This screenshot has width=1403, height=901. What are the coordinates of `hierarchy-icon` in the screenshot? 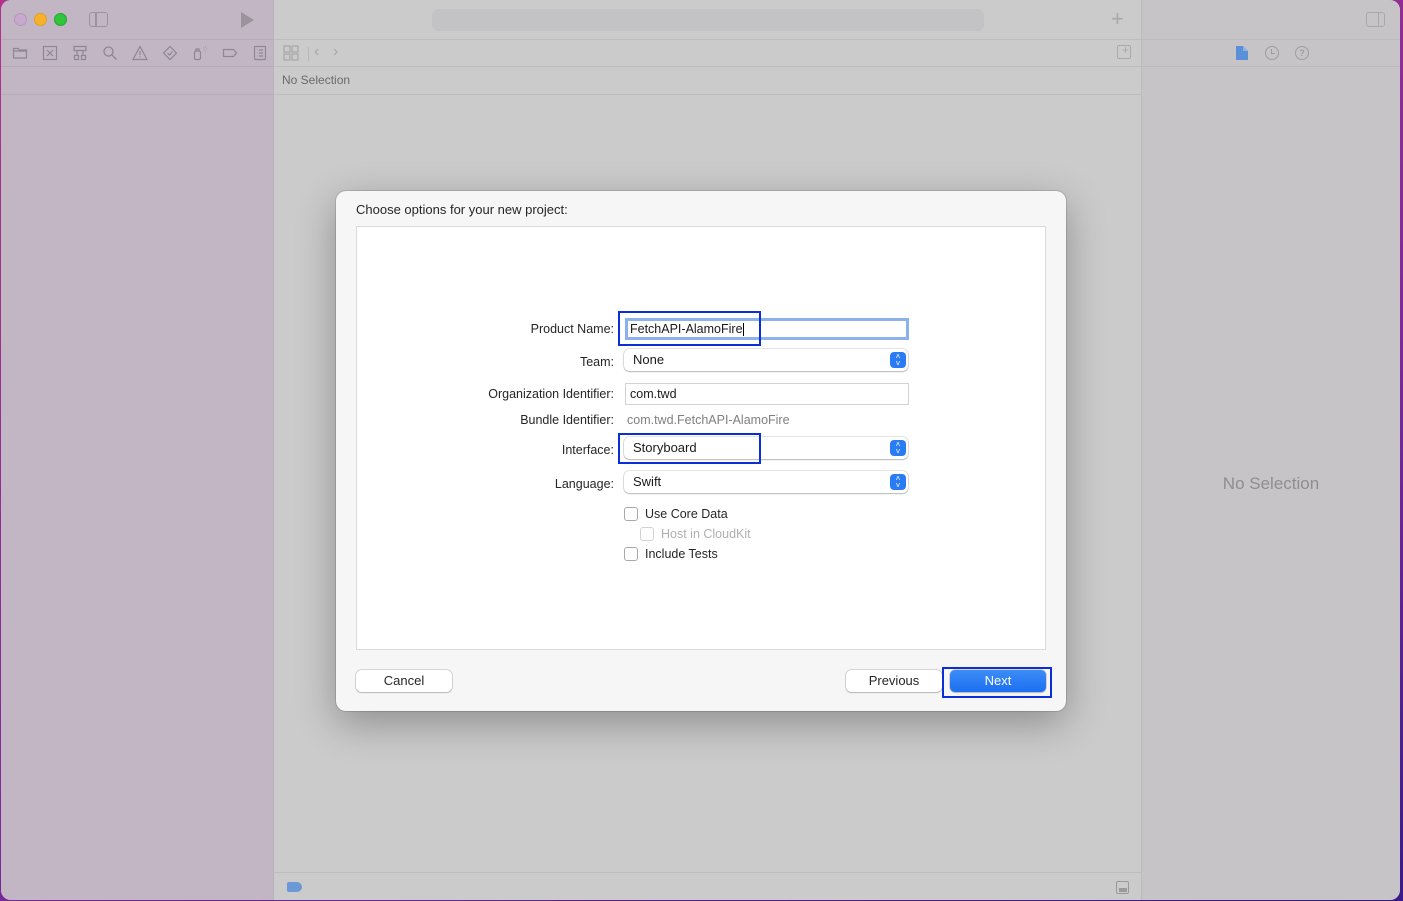 It's located at (80, 53).